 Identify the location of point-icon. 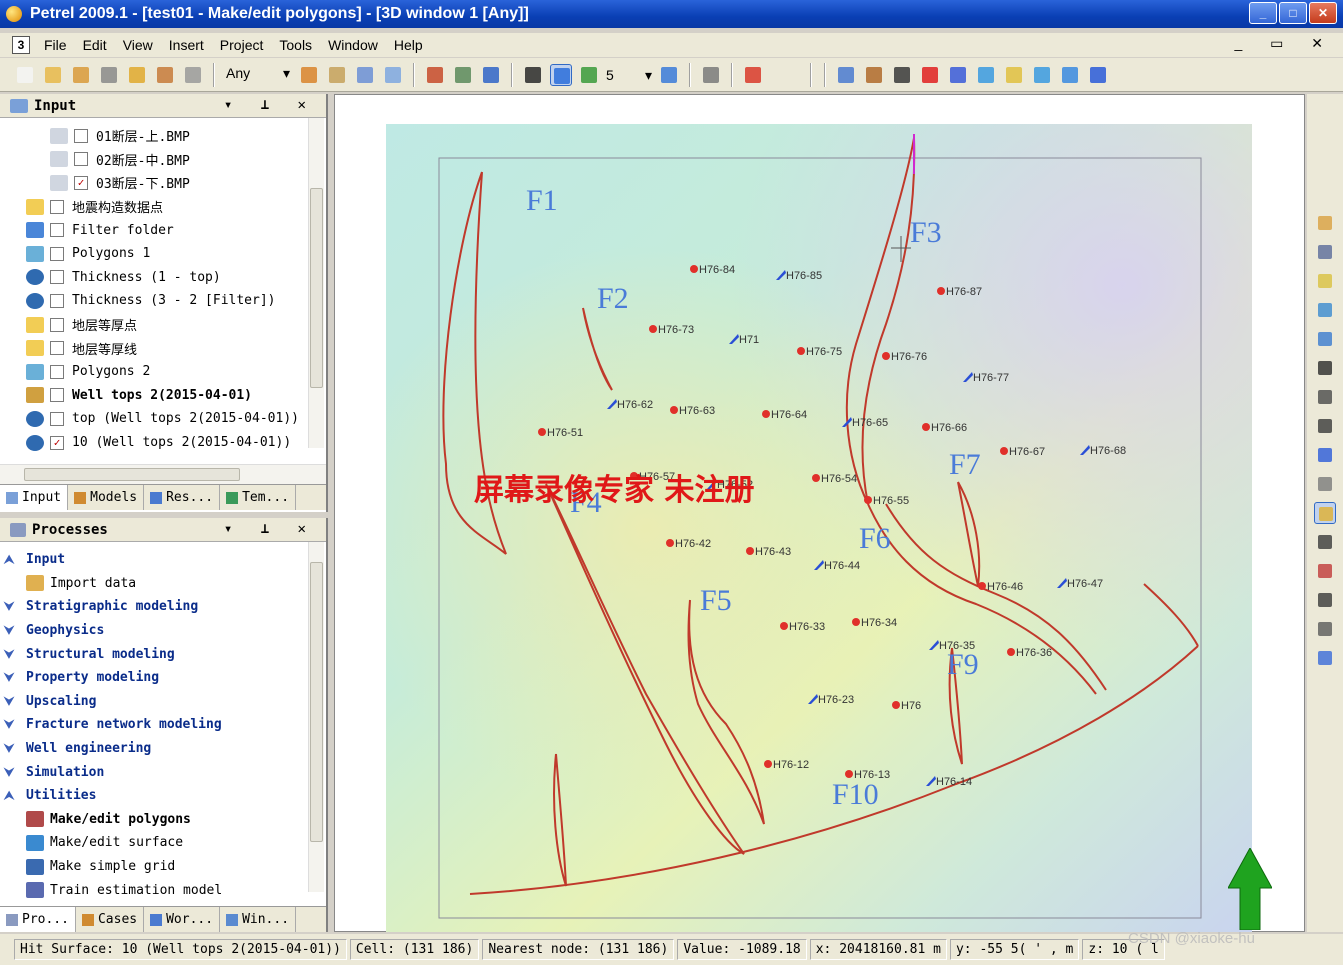
(1014, 75).